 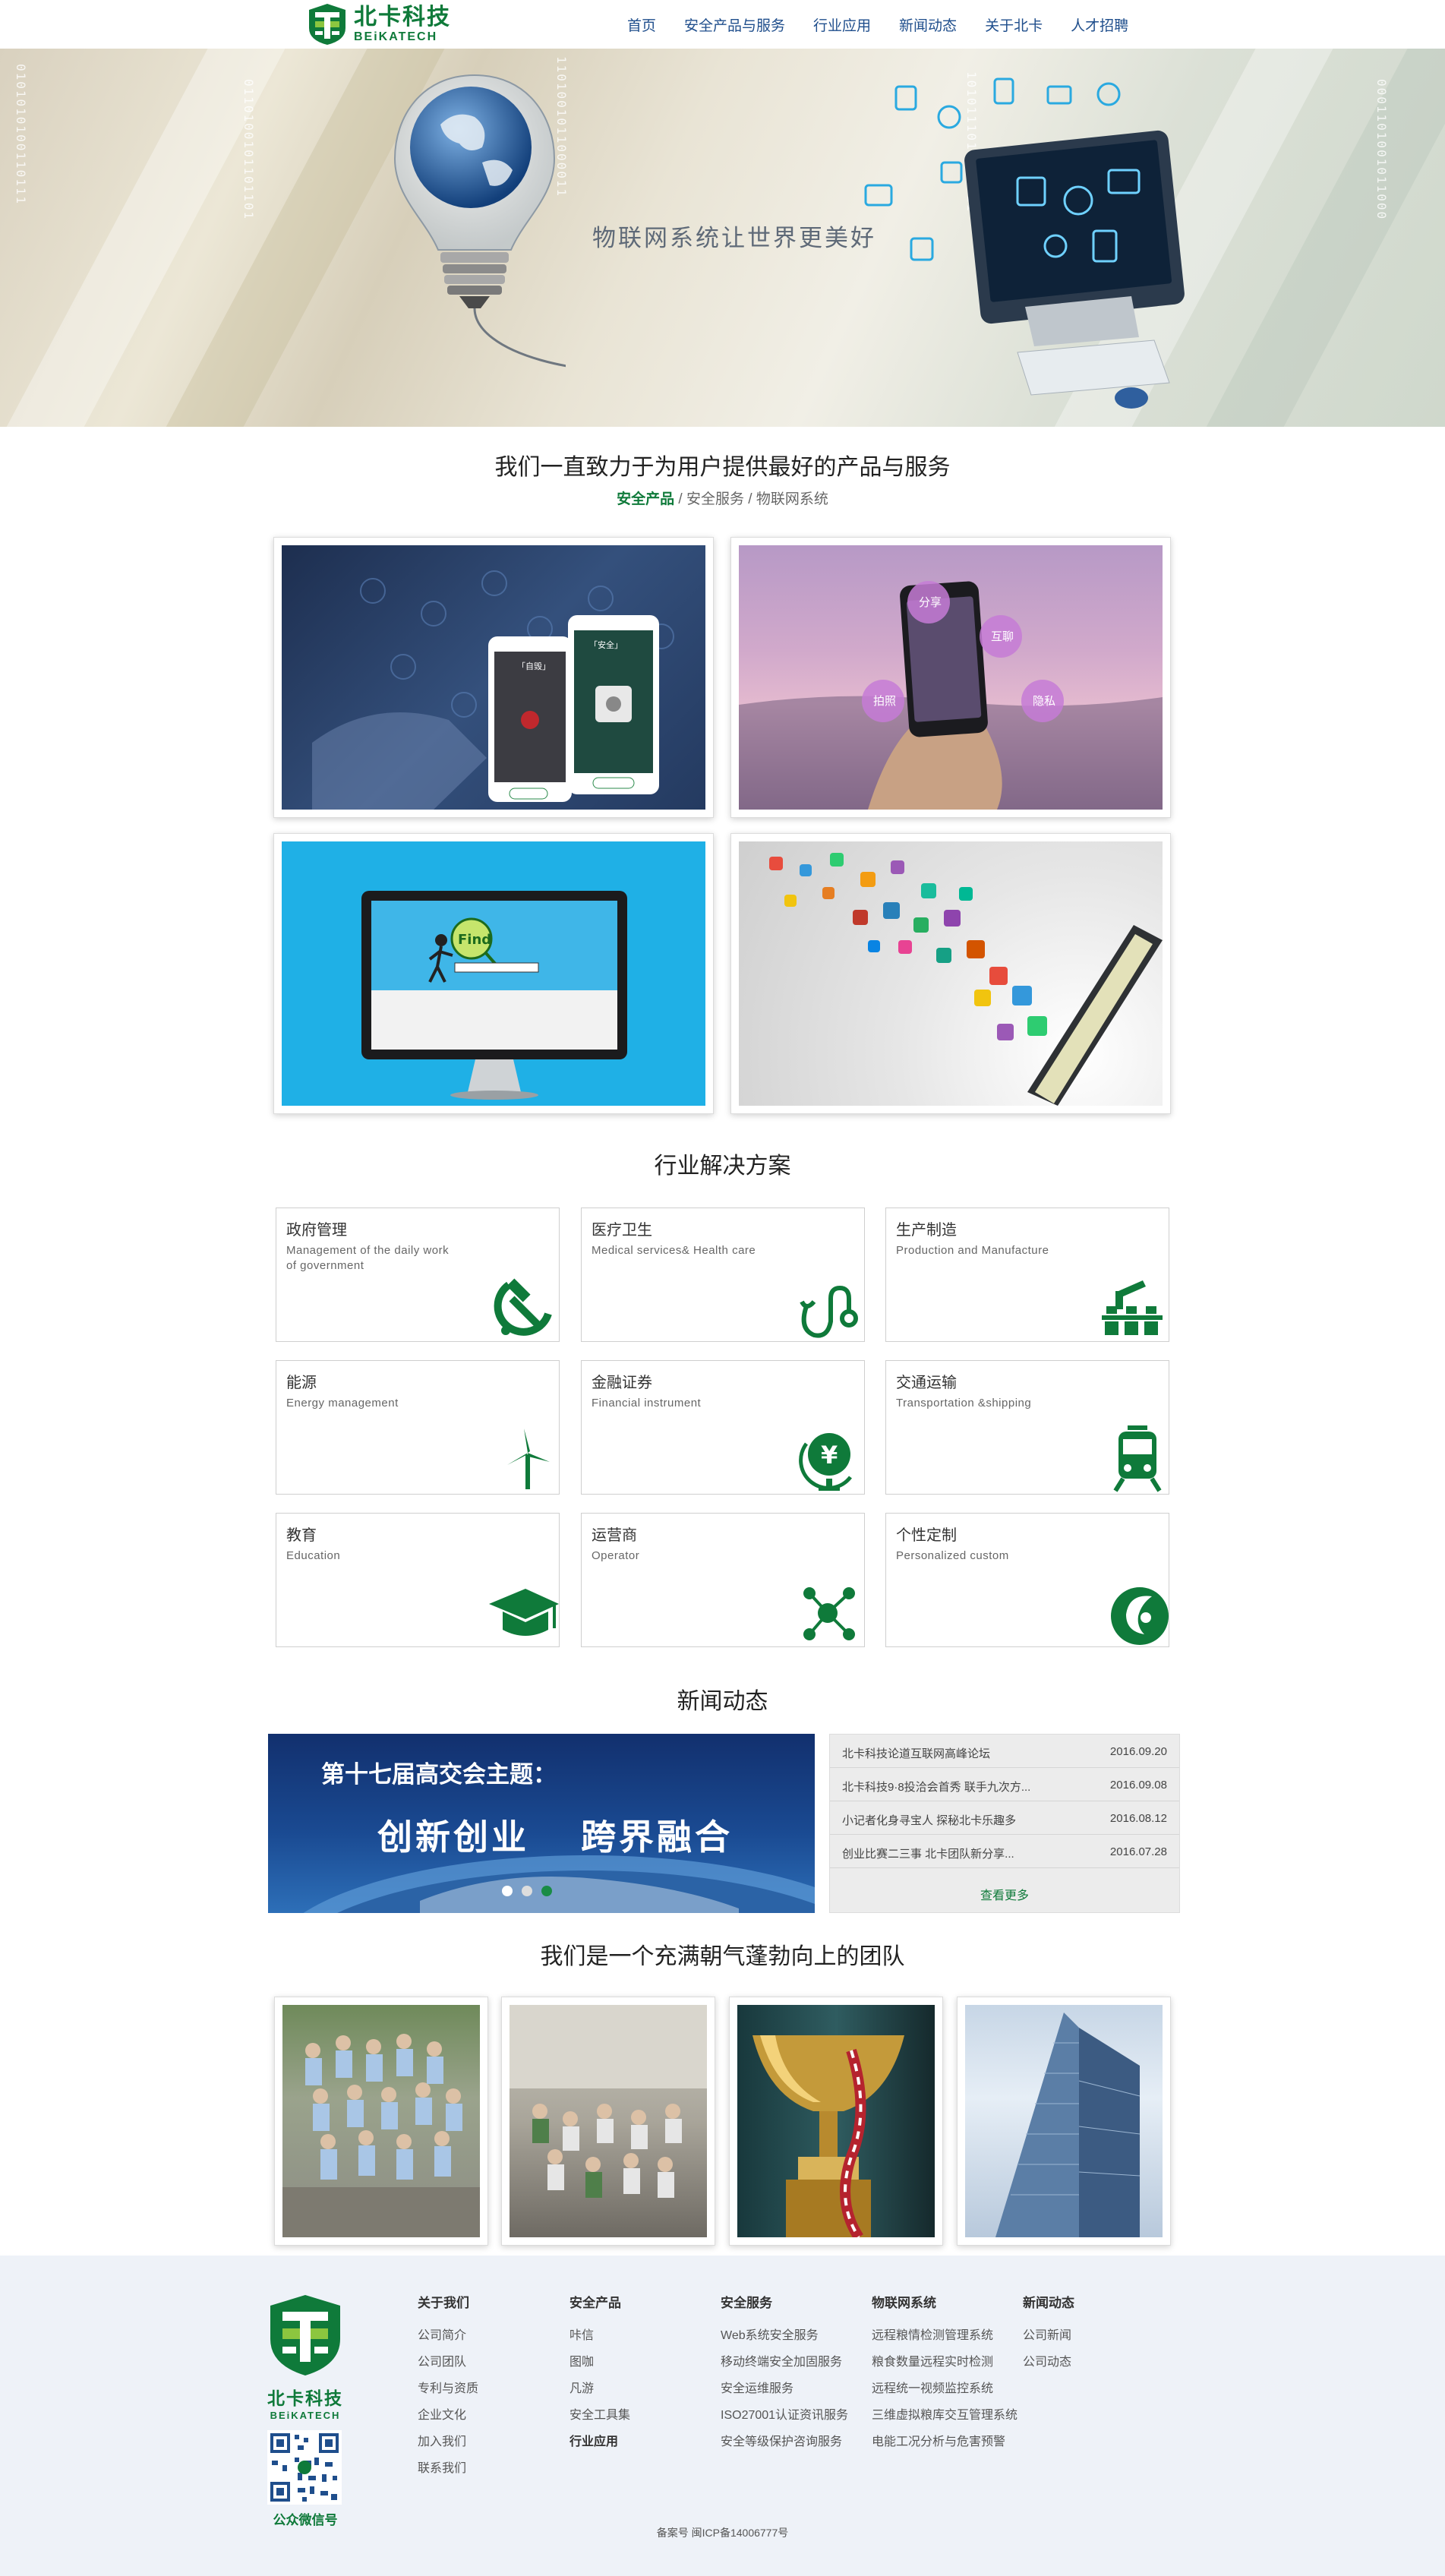 I want to click on industry-card-operator: 运营商 Operator, so click(x=723, y=1580).